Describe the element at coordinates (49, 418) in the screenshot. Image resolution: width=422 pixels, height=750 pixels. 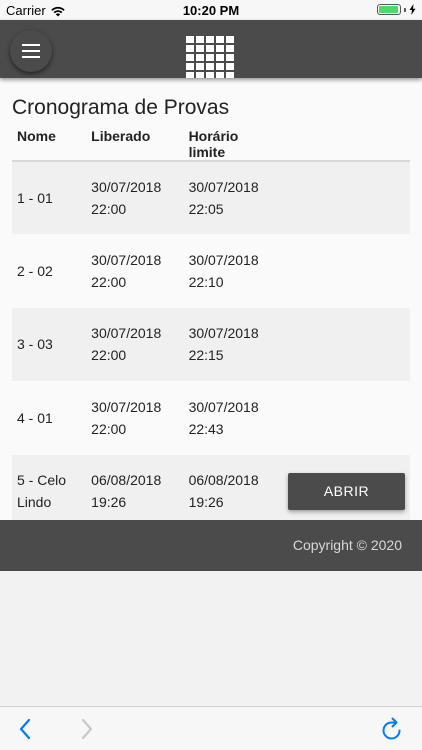
I see `cell-name: 4 - 01` at that location.